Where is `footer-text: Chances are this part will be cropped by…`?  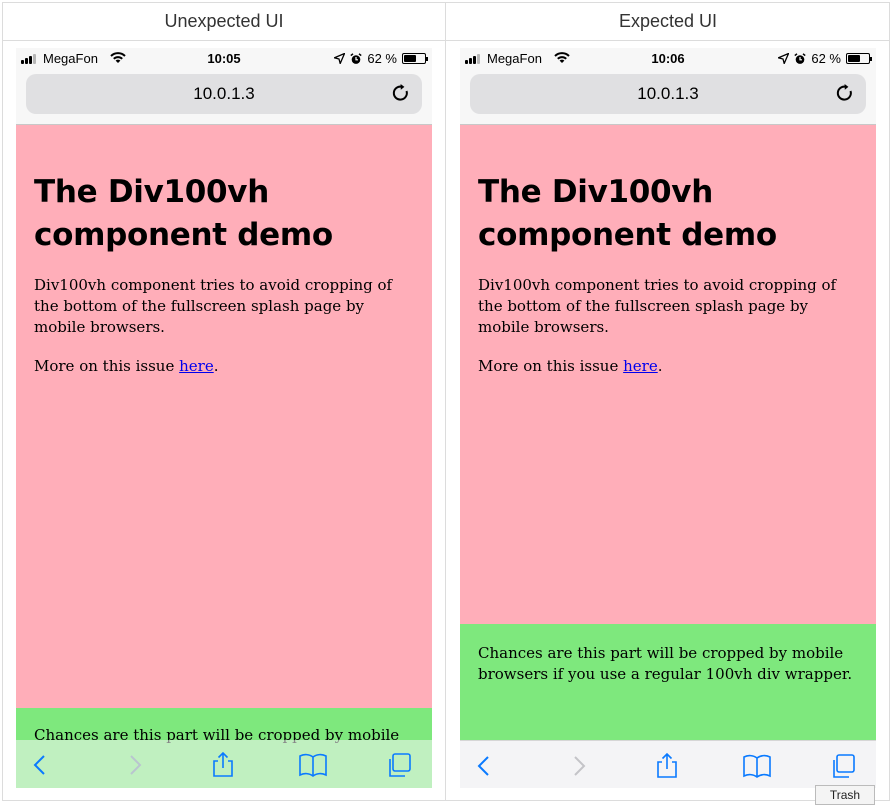
footer-text: Chances are this part will be cropped by… is located at coordinates (665, 663).